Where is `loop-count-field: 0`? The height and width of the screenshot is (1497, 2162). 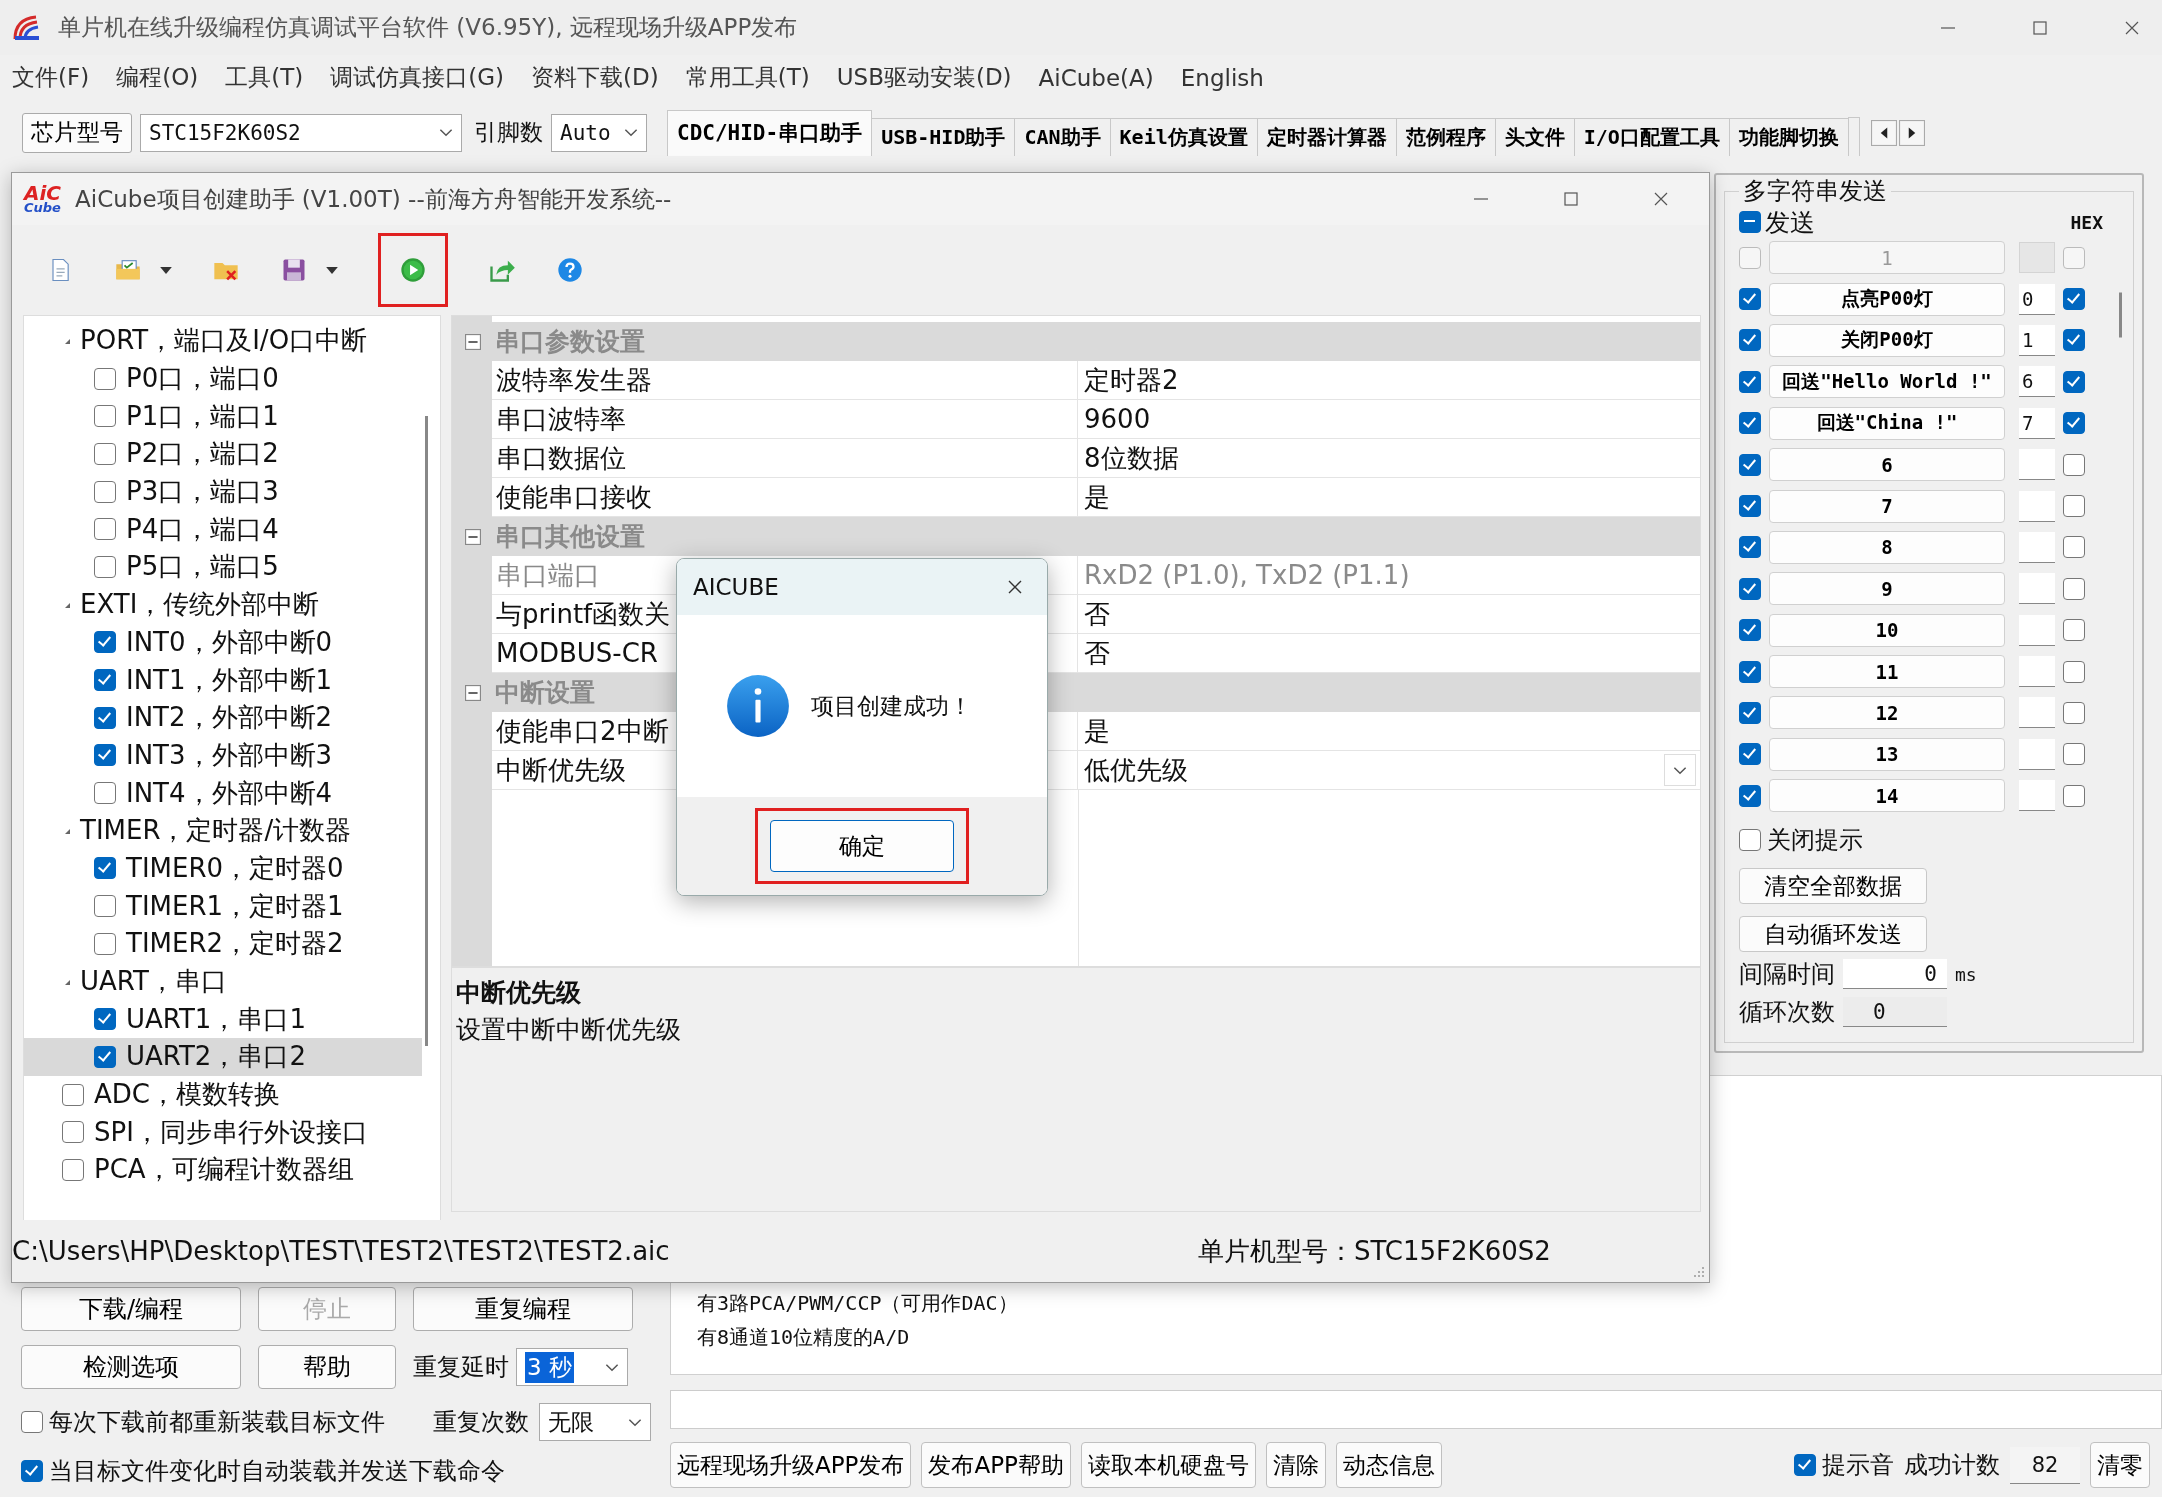
loop-count-field: 0 is located at coordinates (1895, 1012).